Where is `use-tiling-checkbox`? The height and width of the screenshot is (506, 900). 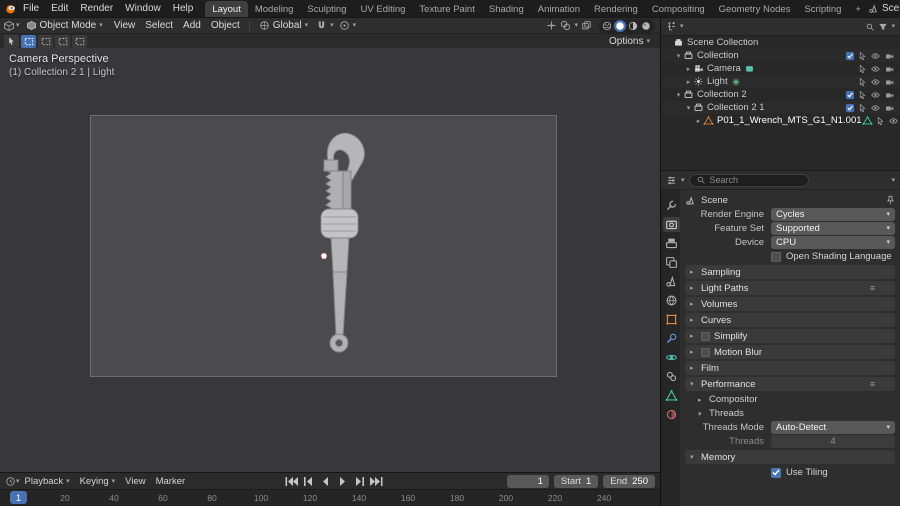
use-tiling-checkbox is located at coordinates (776, 472).